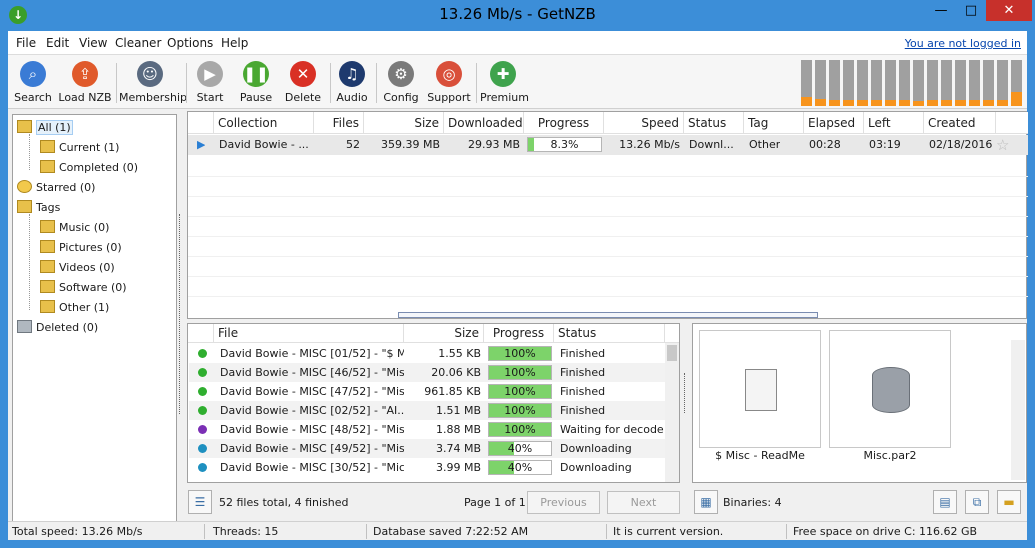 The height and width of the screenshot is (548, 1035). I want to click on open-folder-icon: ▬, so click(1009, 502).